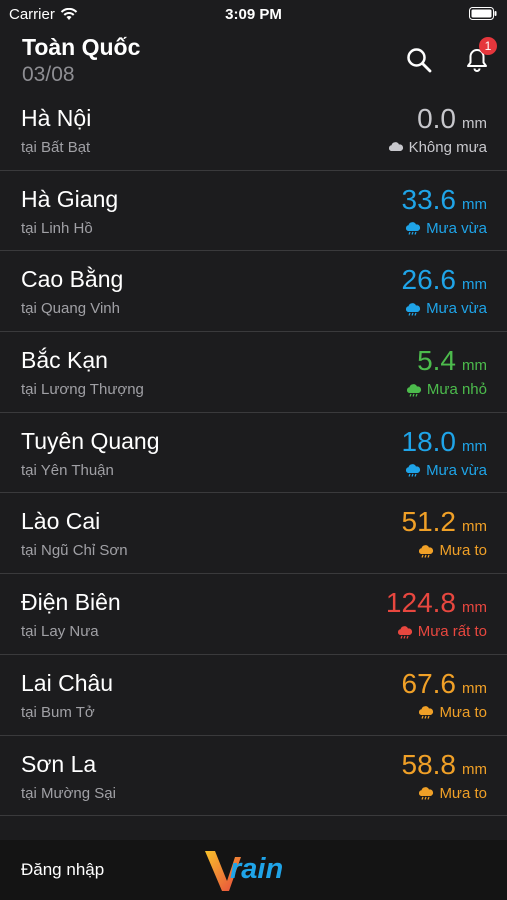  What do you see at coordinates (72, 279) in the screenshot?
I see `province-name: Cao Bằng` at bounding box center [72, 279].